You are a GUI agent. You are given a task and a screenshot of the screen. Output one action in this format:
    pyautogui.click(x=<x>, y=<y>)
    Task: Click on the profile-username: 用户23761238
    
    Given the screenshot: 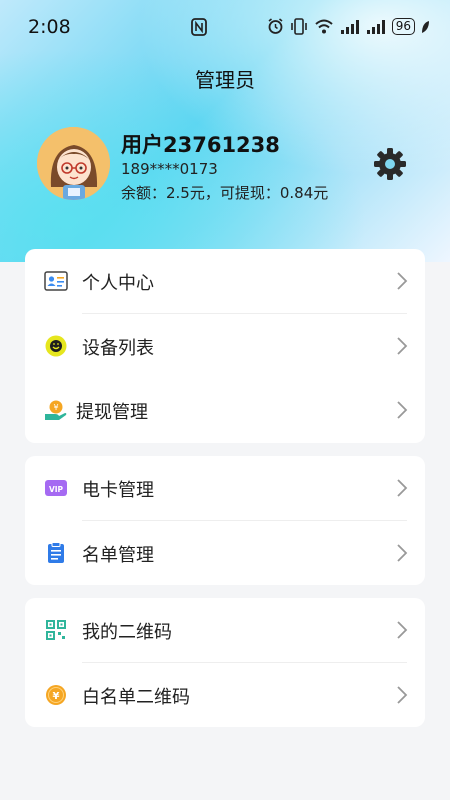 What is the action you would take?
    pyautogui.click(x=200, y=145)
    